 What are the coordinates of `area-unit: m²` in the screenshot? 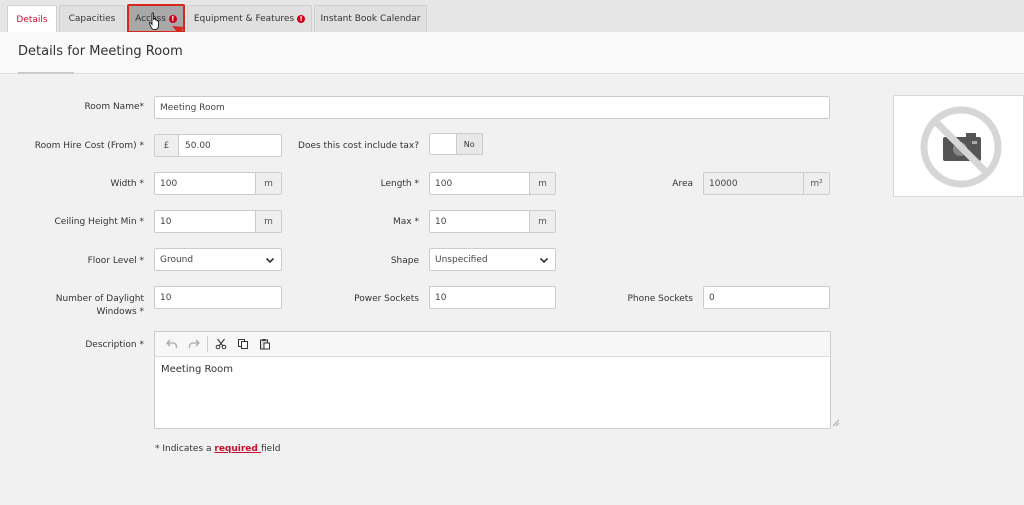 It's located at (816, 183).